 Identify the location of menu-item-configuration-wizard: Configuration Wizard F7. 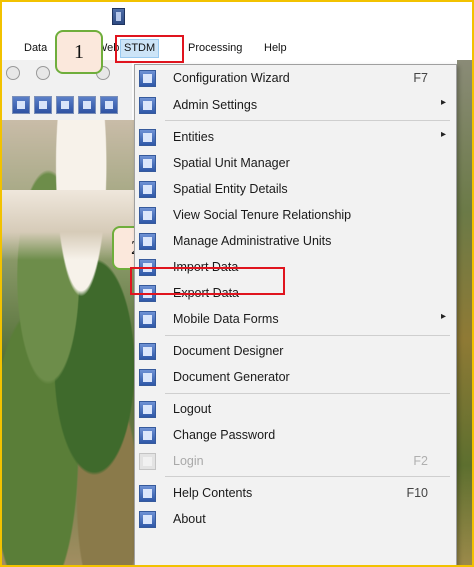
(295, 79).